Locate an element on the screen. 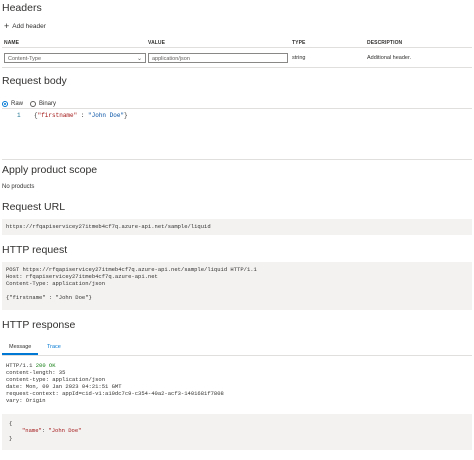 The height and width of the screenshot is (460, 474). line-number: 1 is located at coordinates (19, 115).